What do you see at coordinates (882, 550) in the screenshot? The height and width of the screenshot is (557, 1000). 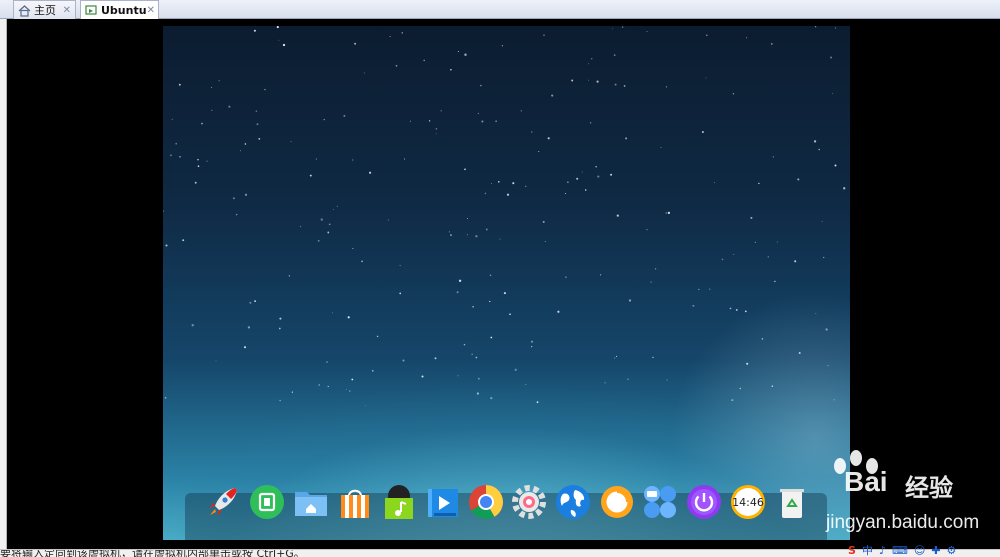 I see `tray-item: ♪` at bounding box center [882, 550].